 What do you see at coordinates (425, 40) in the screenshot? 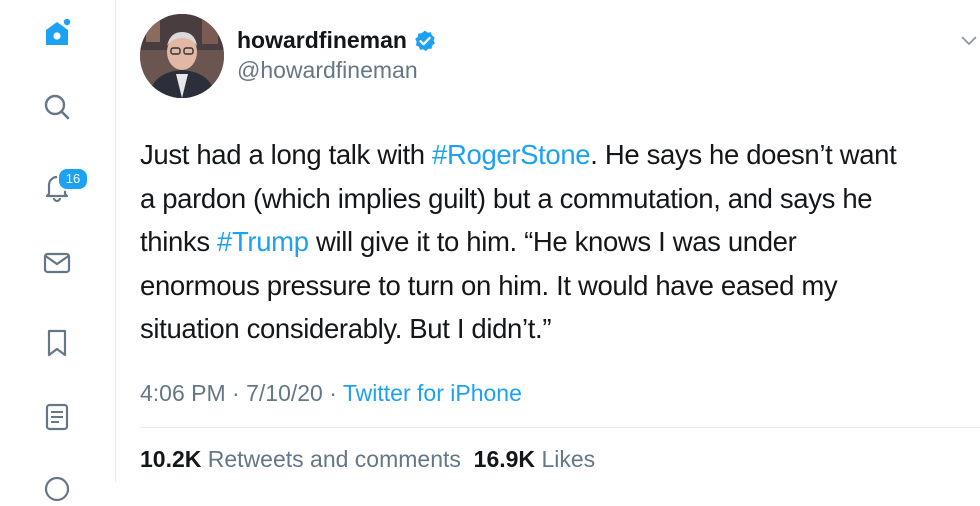
I see `verified-badge-icon` at bounding box center [425, 40].